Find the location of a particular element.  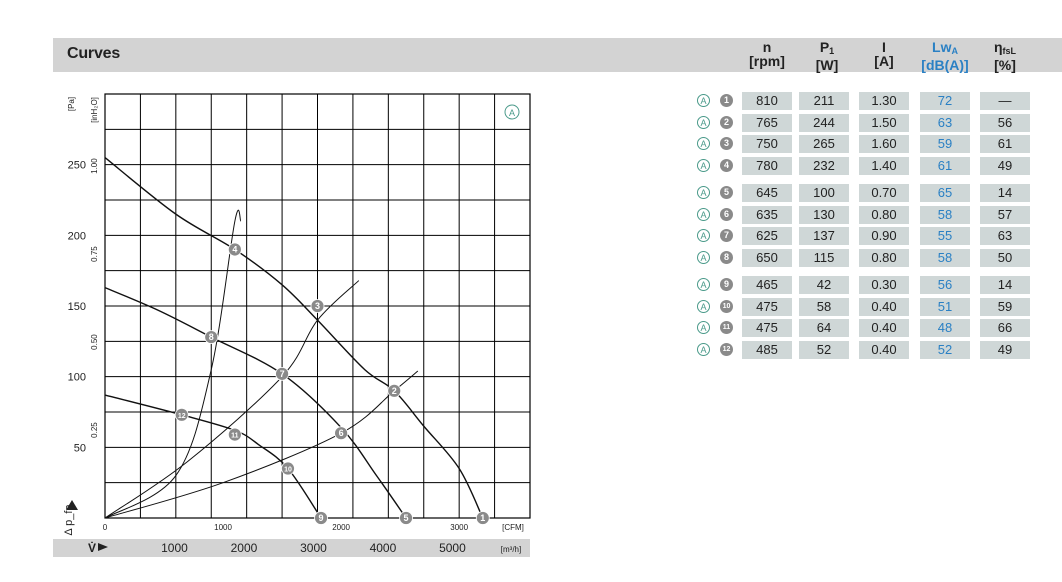

operating-point-label: 11 is located at coordinates (235, 436).